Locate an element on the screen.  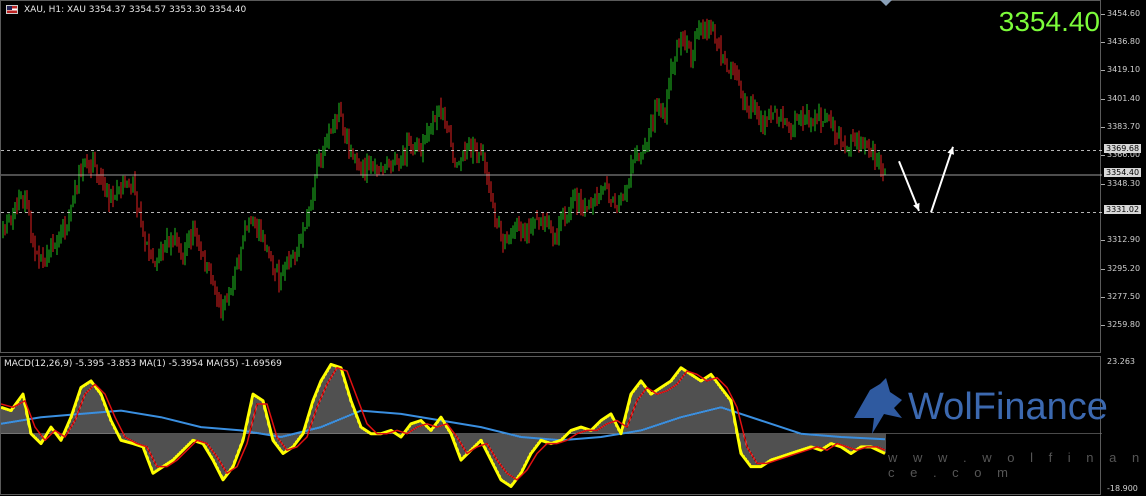
triangle-marker-icon is located at coordinates (886, 3).